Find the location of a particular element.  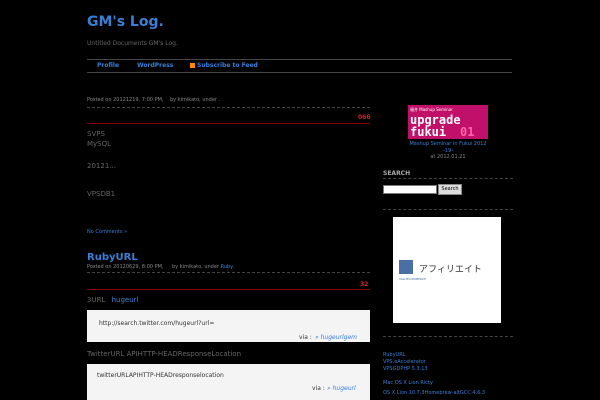

post-text: VPSDB1 is located at coordinates (101, 194).